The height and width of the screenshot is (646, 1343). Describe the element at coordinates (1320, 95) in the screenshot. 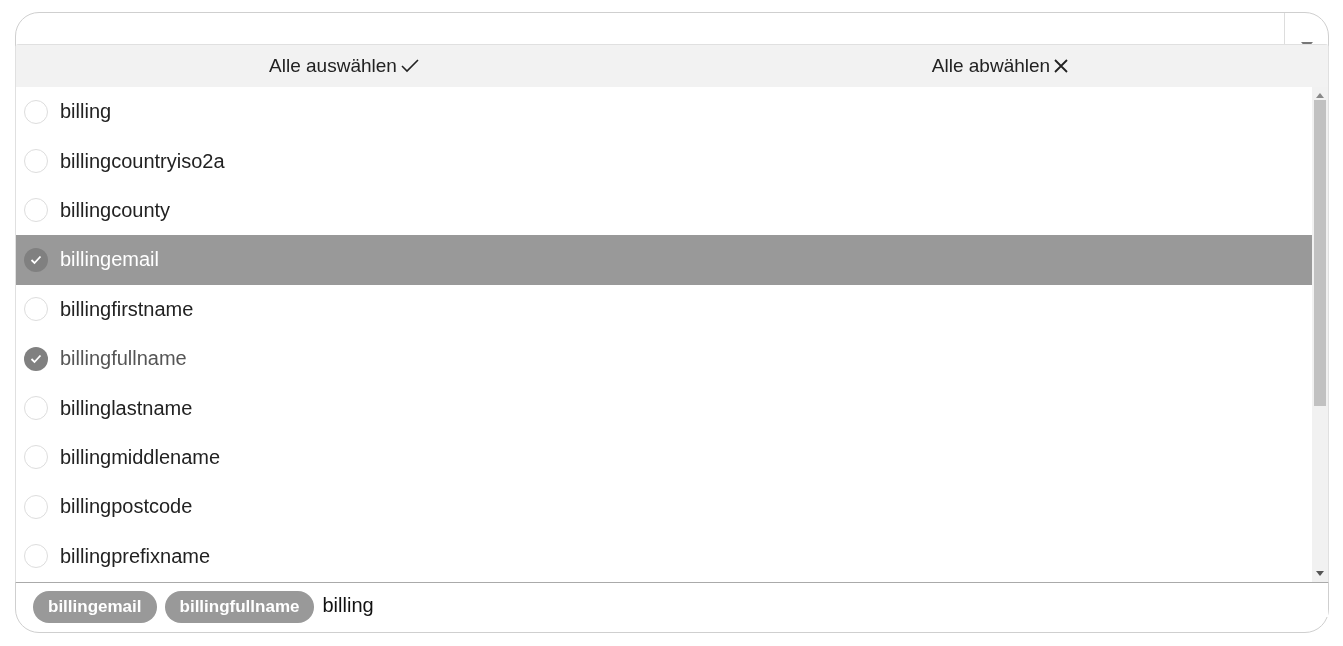

I see `scroll-up-icon` at that location.